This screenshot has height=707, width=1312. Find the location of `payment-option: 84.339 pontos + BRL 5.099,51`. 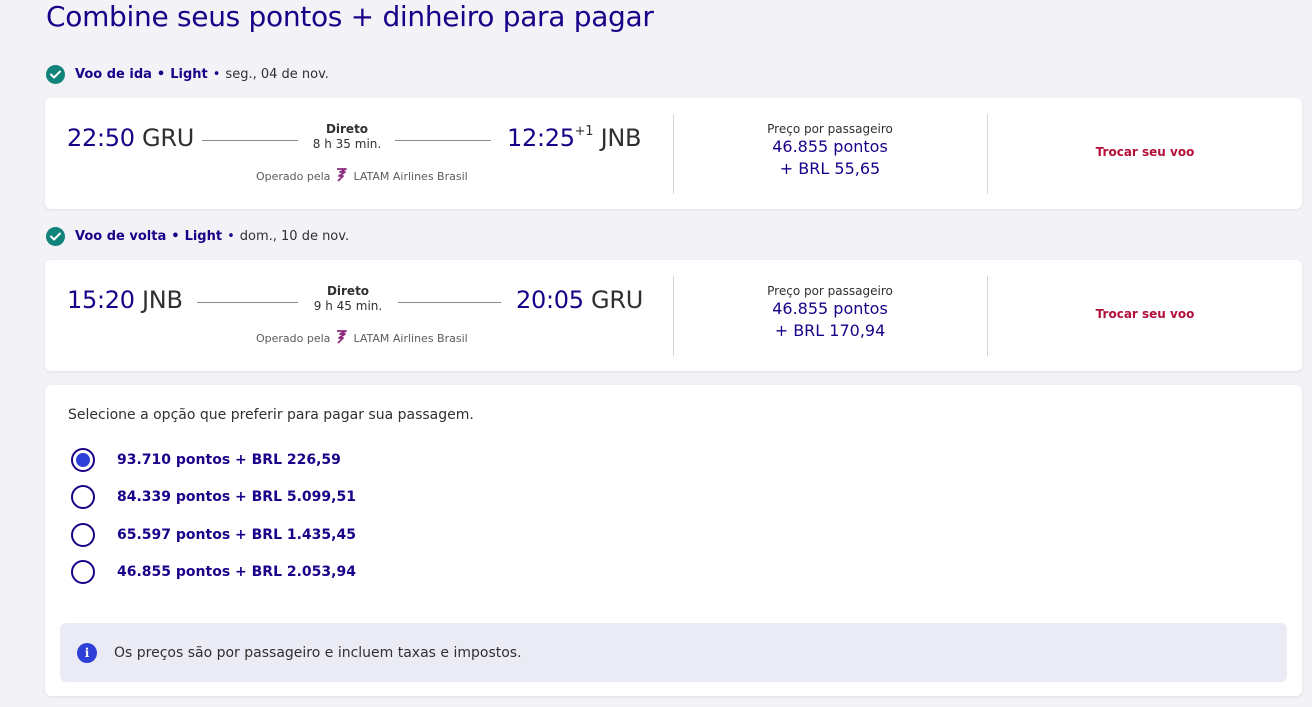

payment-option: 84.339 pontos + BRL 5.099,51 is located at coordinates (213, 497).